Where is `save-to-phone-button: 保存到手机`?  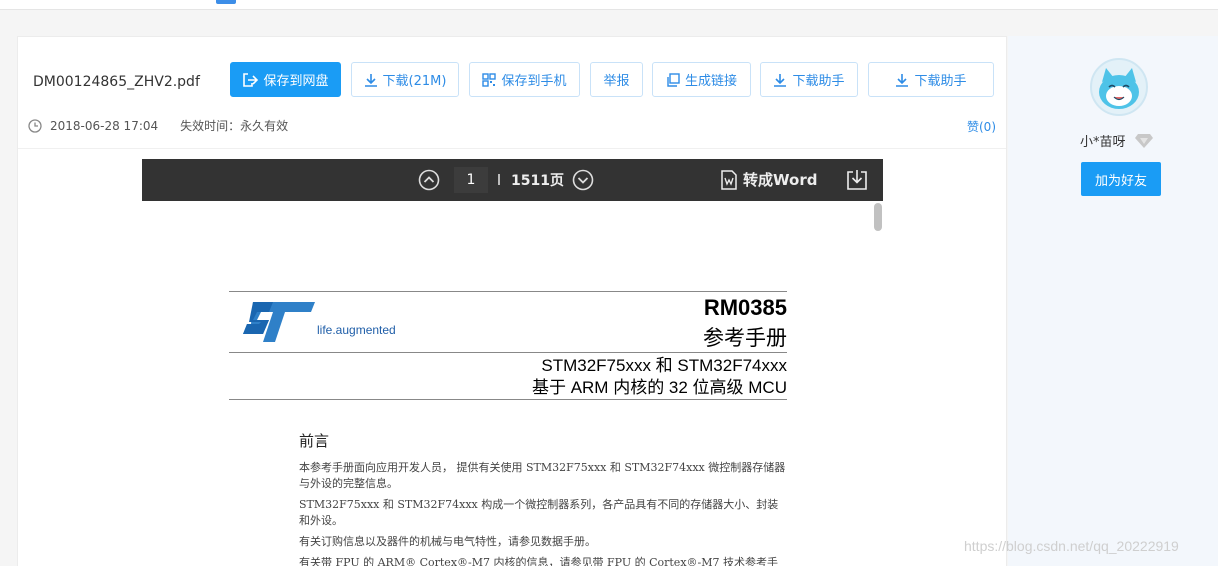 save-to-phone-button: 保存到手机 is located at coordinates (524, 79).